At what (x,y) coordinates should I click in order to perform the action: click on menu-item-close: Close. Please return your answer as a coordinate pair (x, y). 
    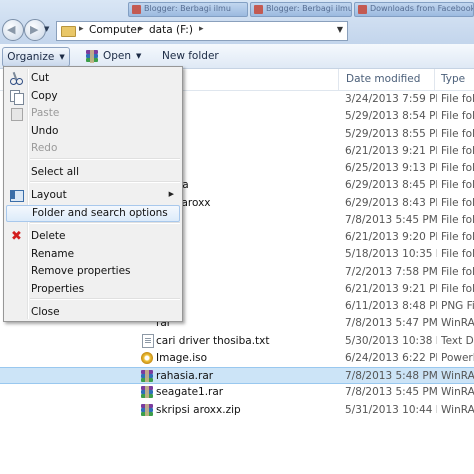
    Looking at the image, I should click on (93, 312).